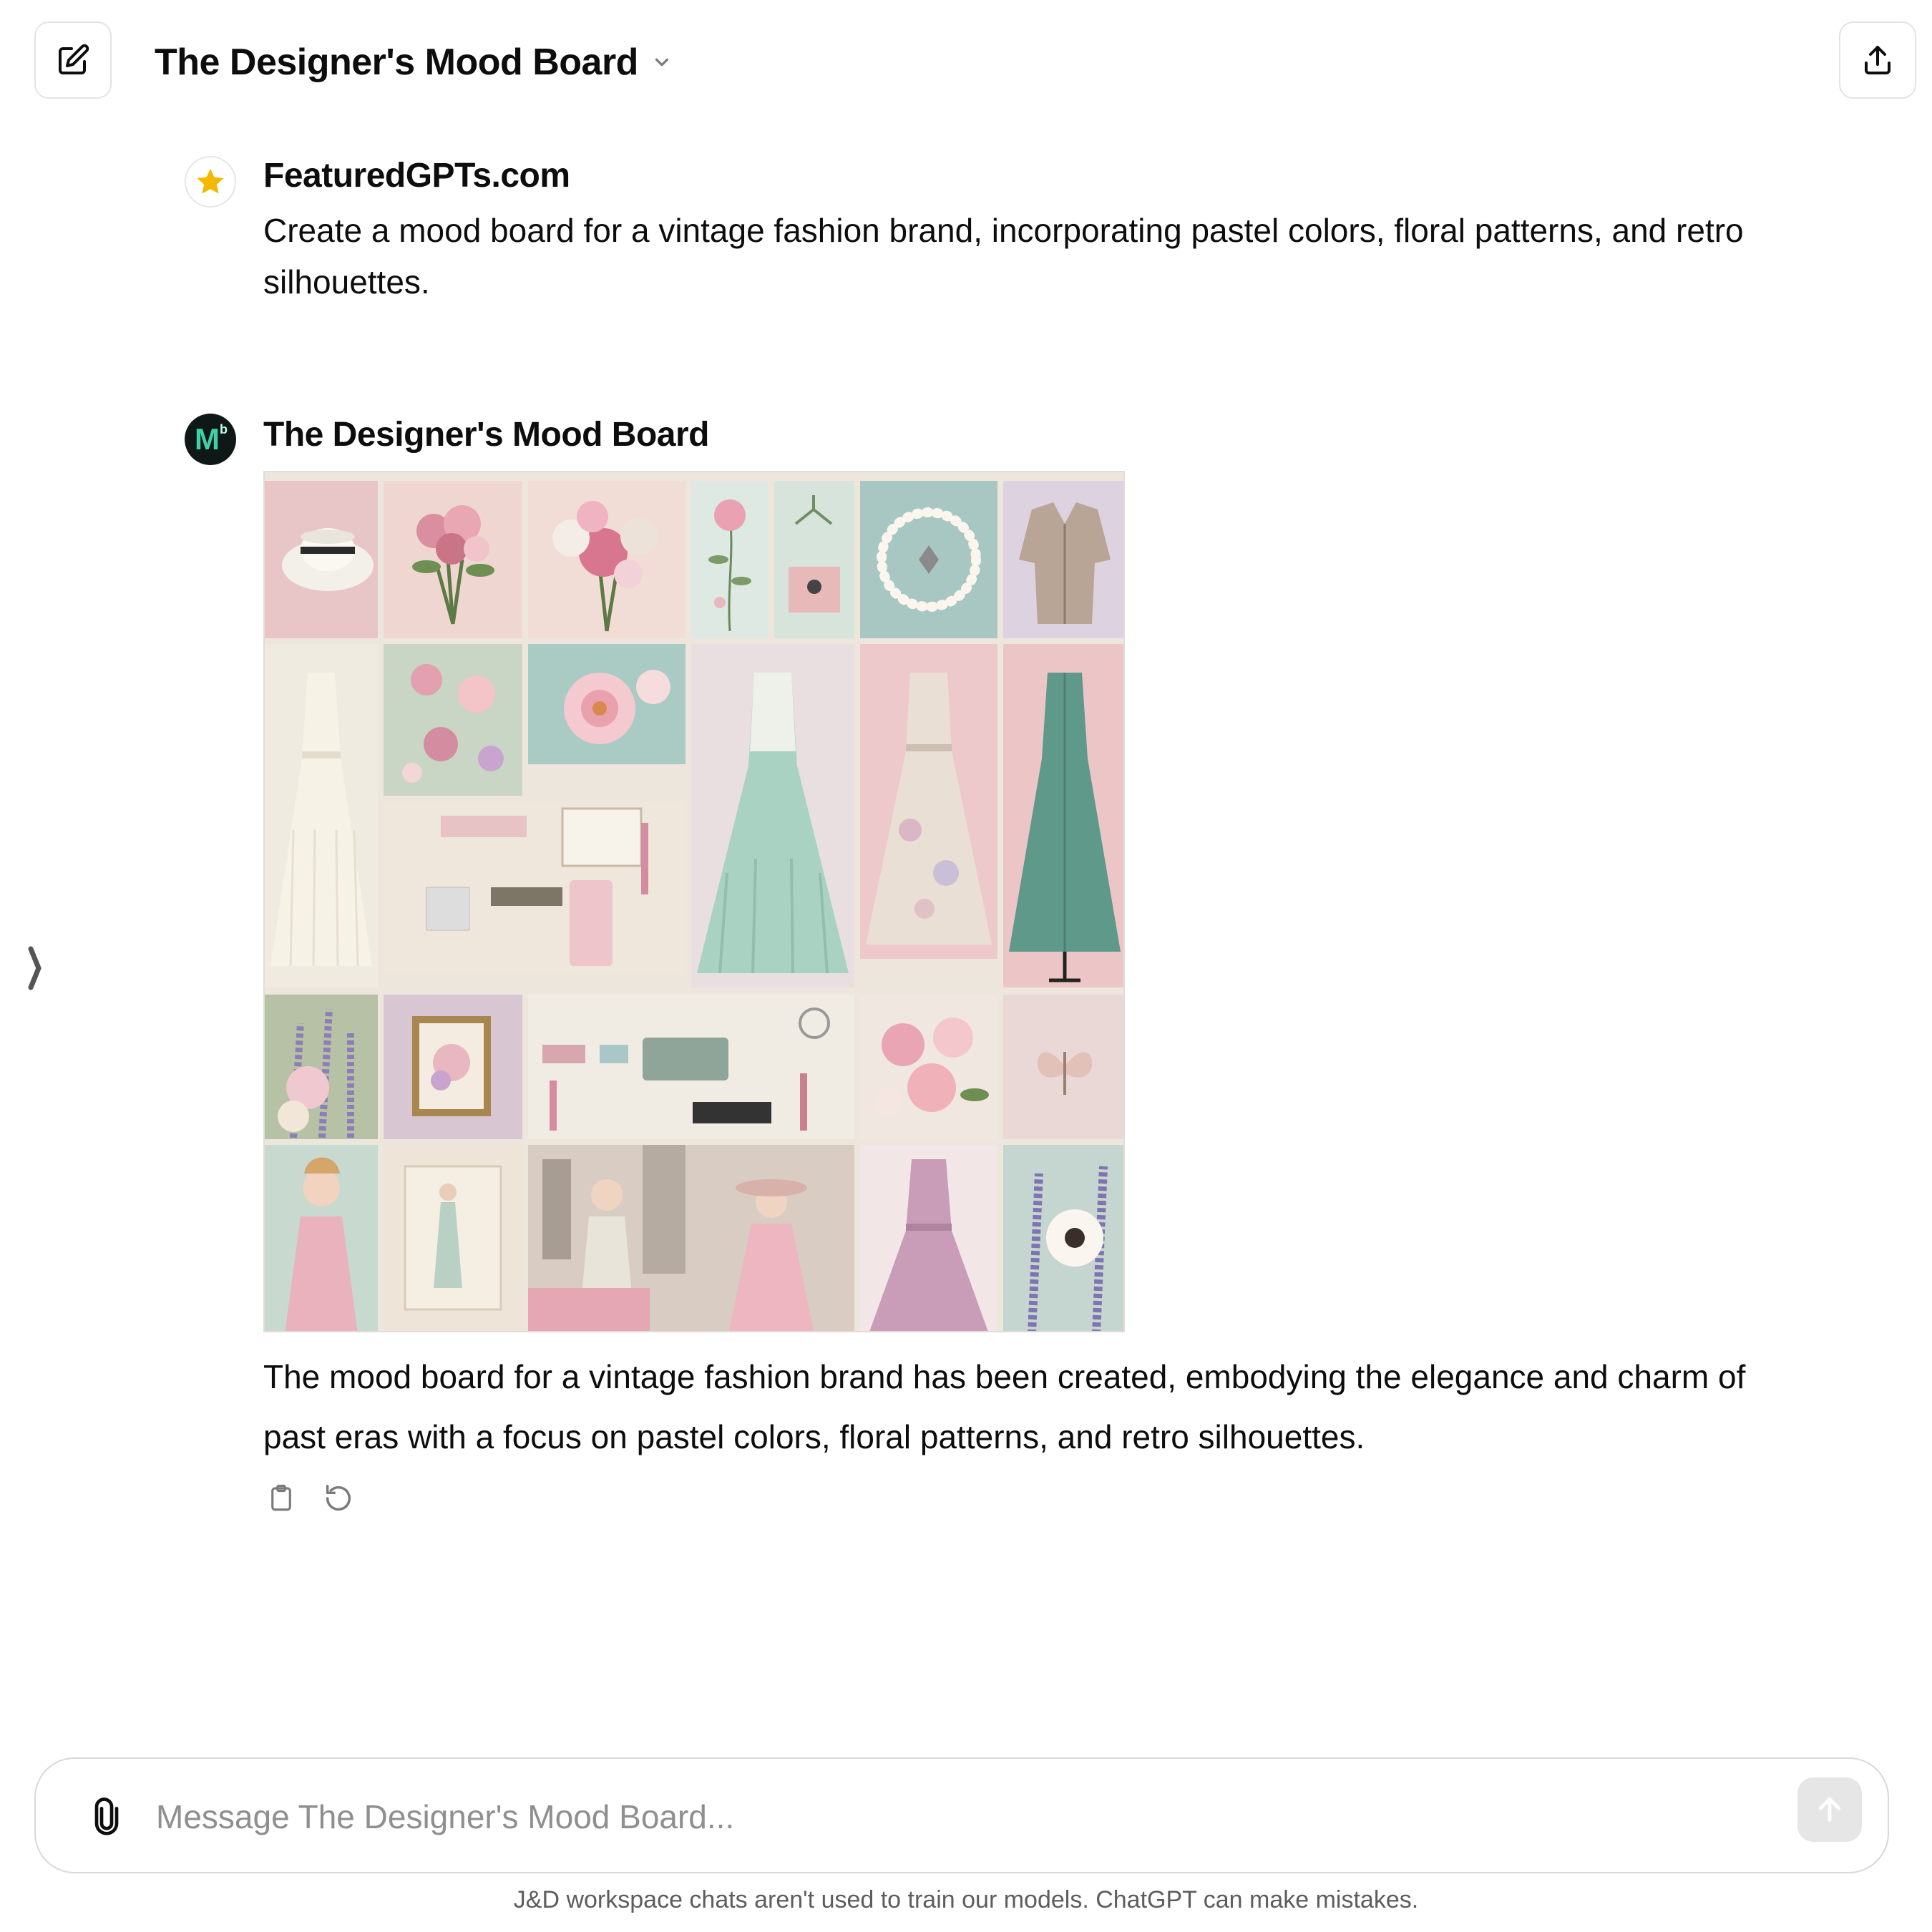 The width and height of the screenshot is (1932, 1932). I want to click on gpt-avatar-sup: b, so click(224, 428).